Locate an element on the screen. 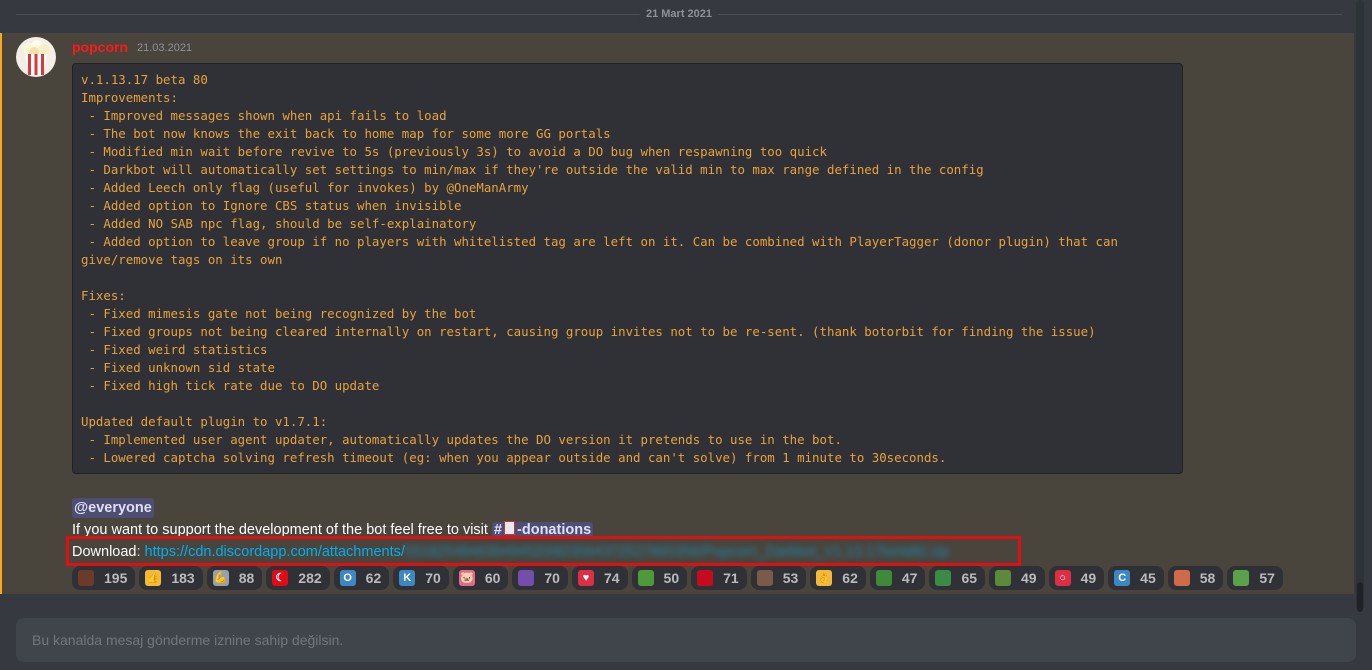 The image size is (1372, 670). date-divider-label: 21 Mart 2021 is located at coordinates (679, 14).